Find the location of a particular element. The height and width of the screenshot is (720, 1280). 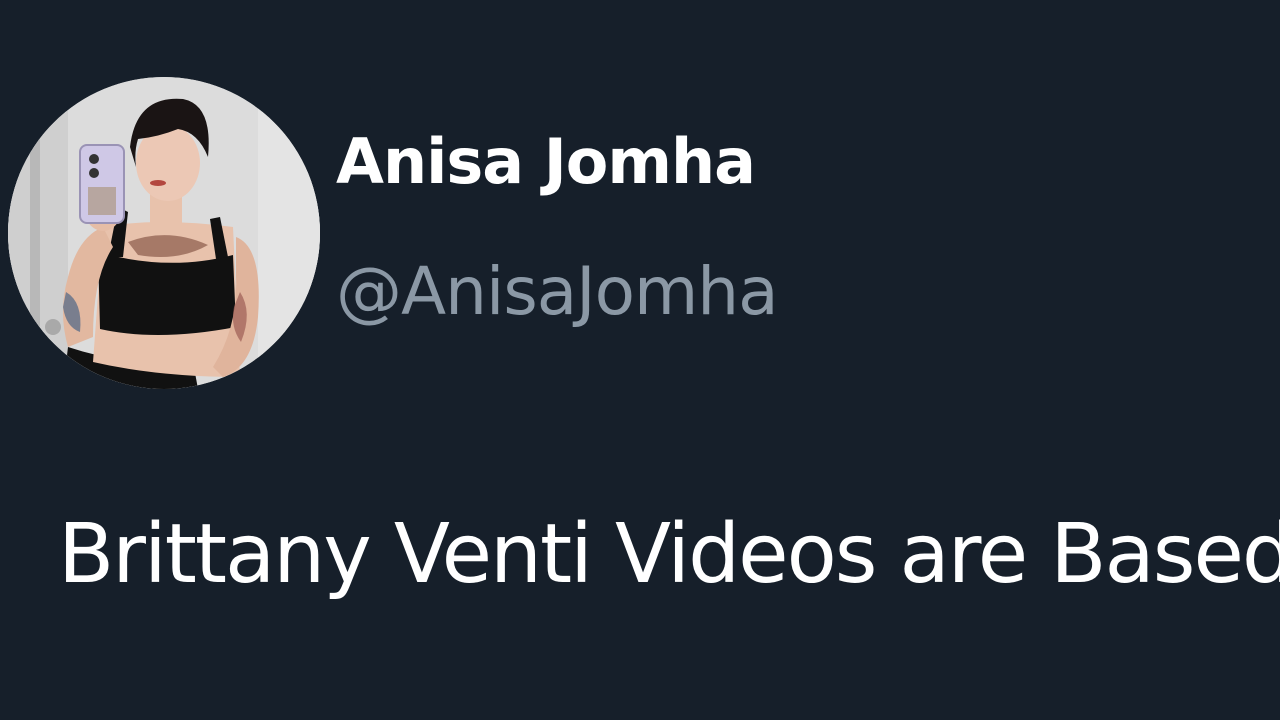

profile-photo-icon is located at coordinates (164, 233).